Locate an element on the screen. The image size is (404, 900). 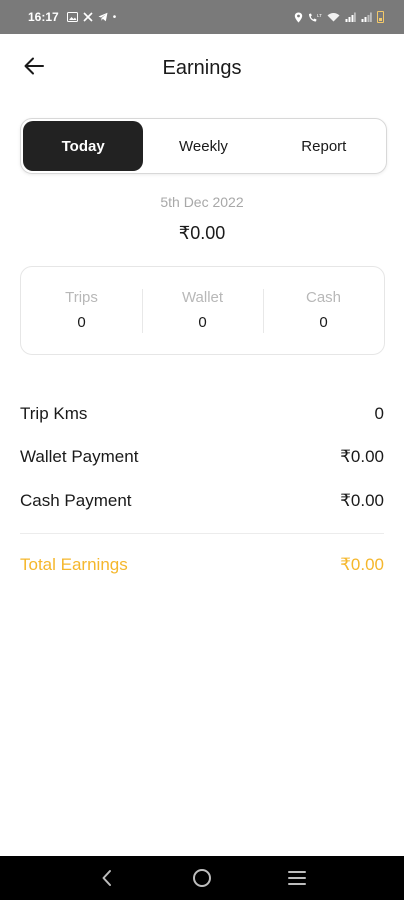
detail-value: 0 is located at coordinates (379, 413).